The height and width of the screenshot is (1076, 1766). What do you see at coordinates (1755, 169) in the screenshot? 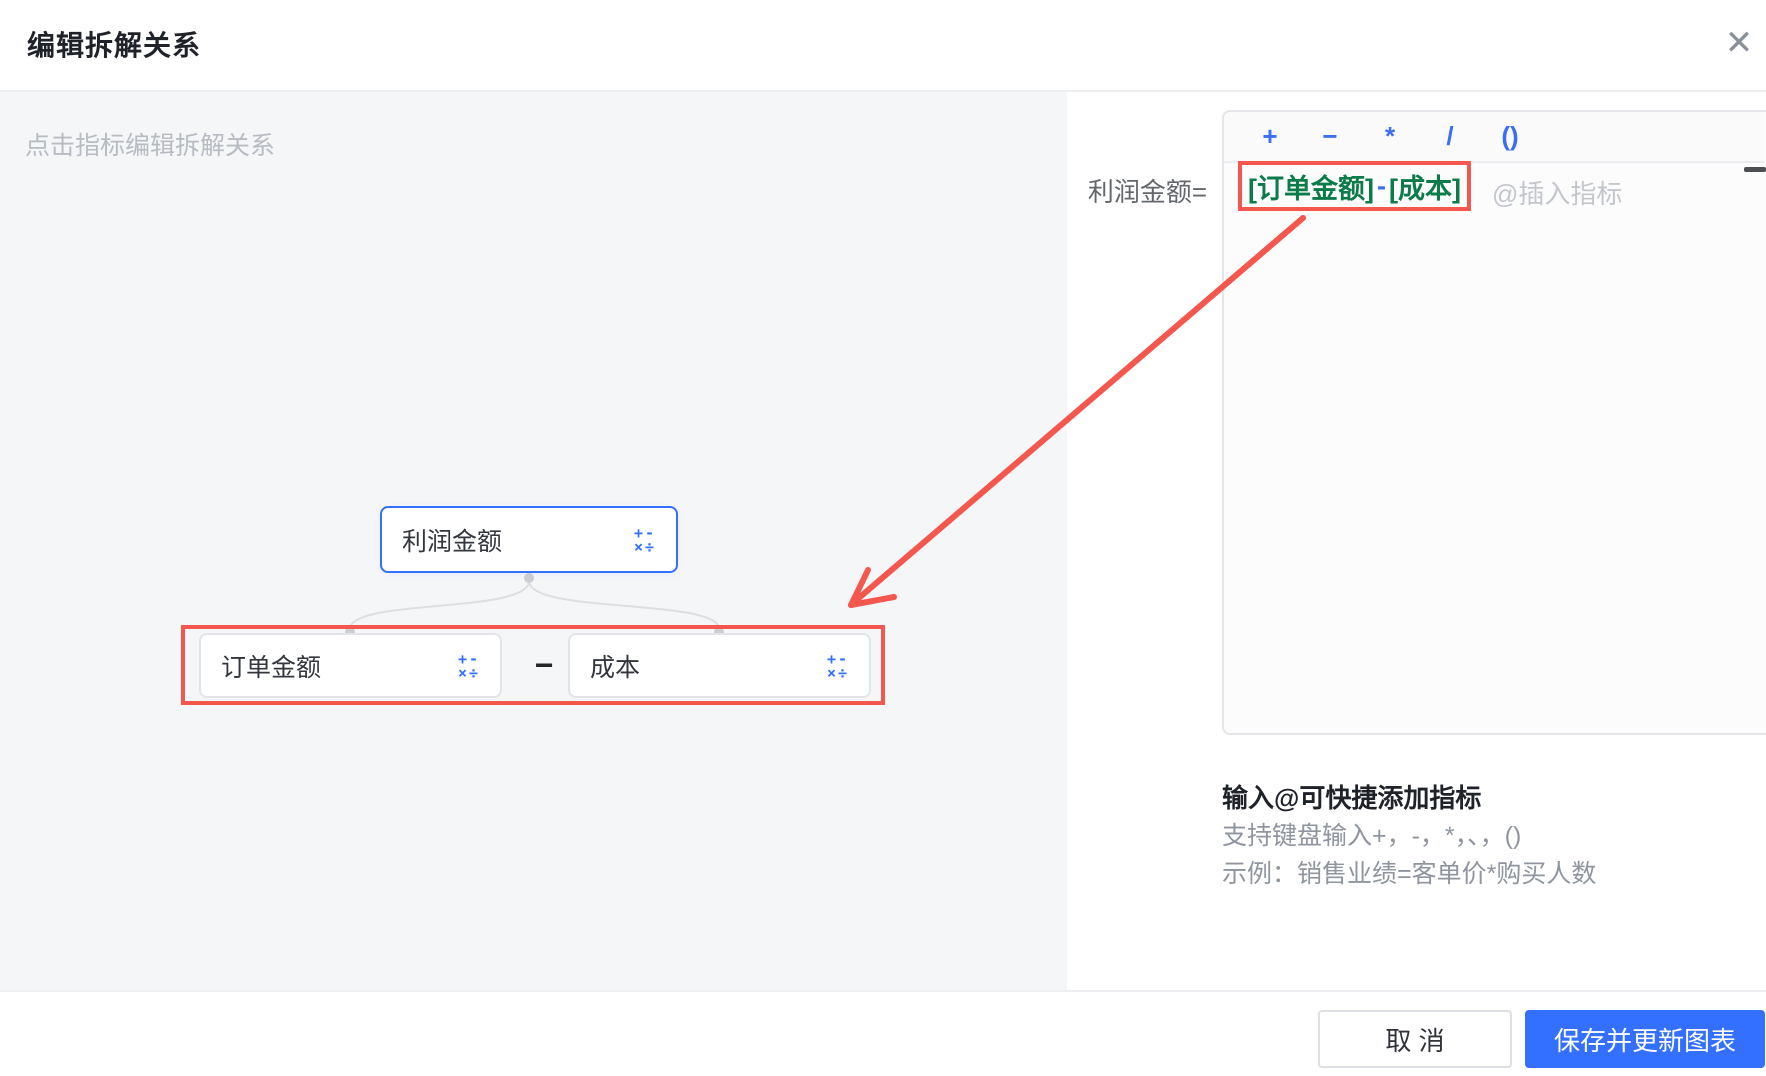
I see `horizontal-scrollbar-handle` at bounding box center [1755, 169].